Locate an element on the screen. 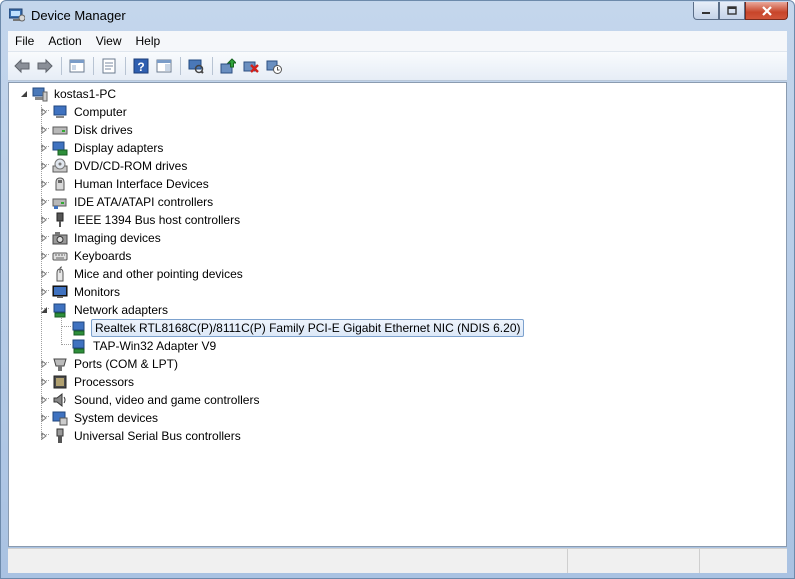  dvd-drive-icon is located at coordinates (60, 166).